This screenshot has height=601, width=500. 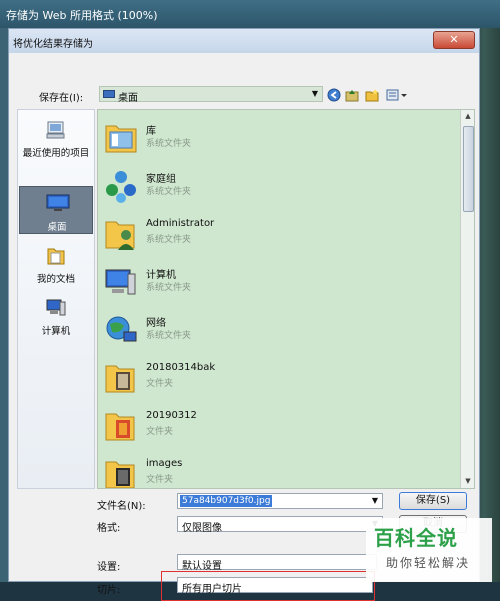 I want to click on place-computer: 计算机, so click(x=56, y=316).